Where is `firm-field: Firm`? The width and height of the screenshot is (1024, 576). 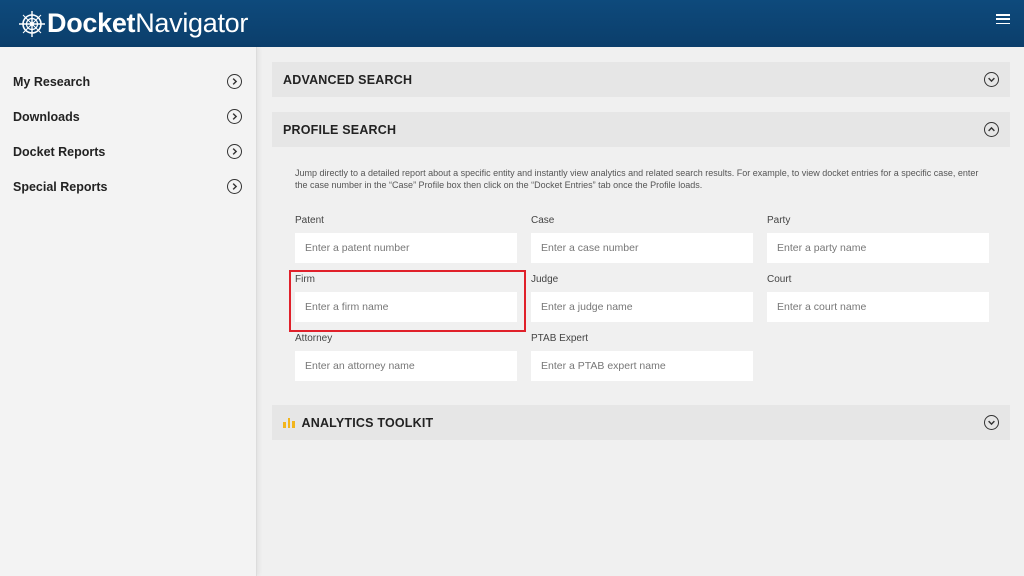
firm-field: Firm is located at coordinates (407, 301).